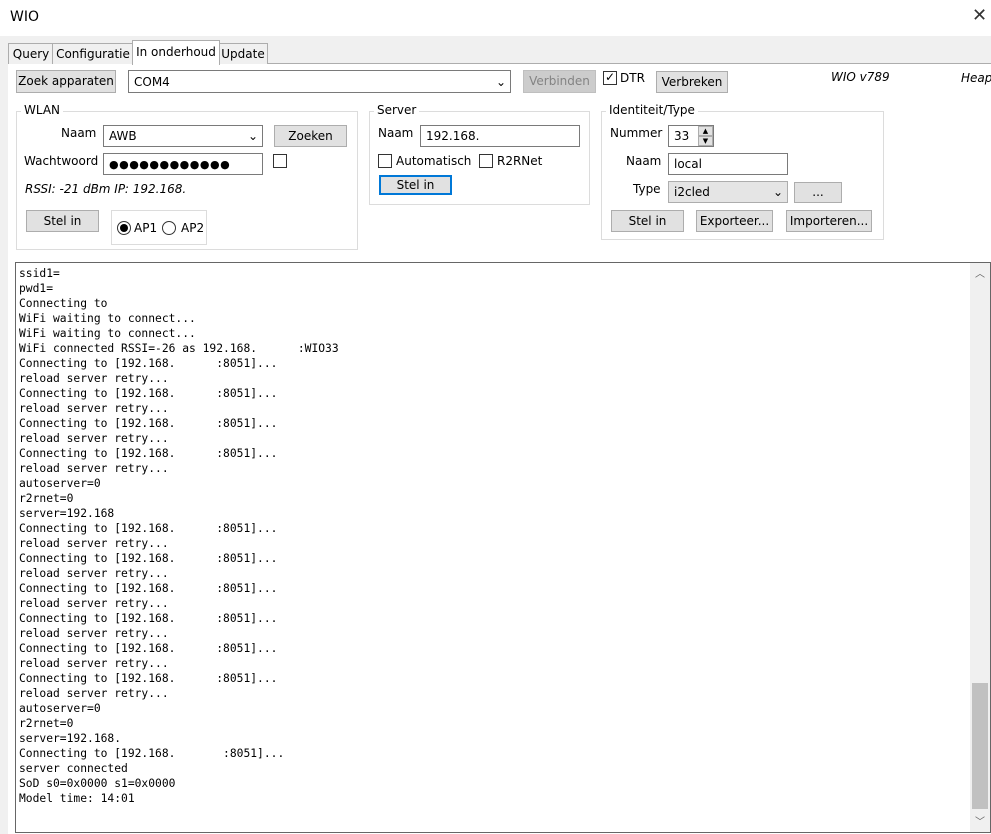 This screenshot has width=991, height=834. What do you see at coordinates (647, 189) in the screenshot?
I see `type-label: Type` at bounding box center [647, 189].